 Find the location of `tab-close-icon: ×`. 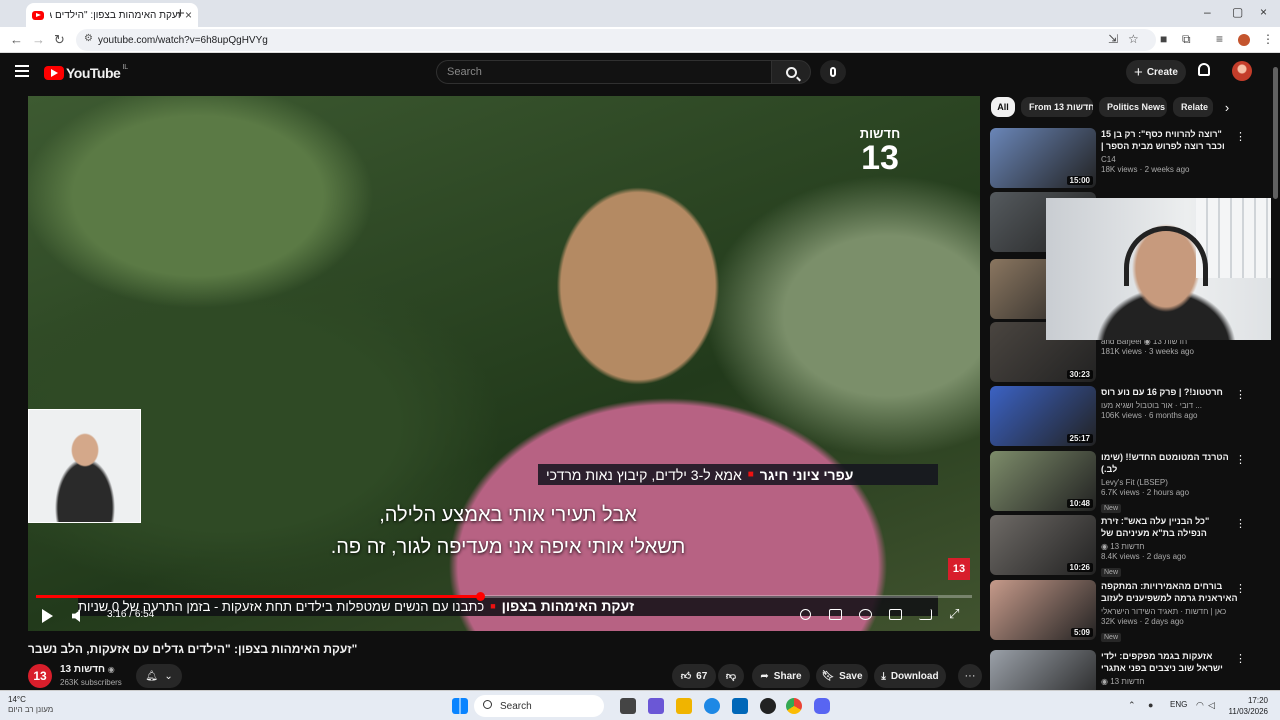

tab-close-icon: × is located at coordinates (188, 15).